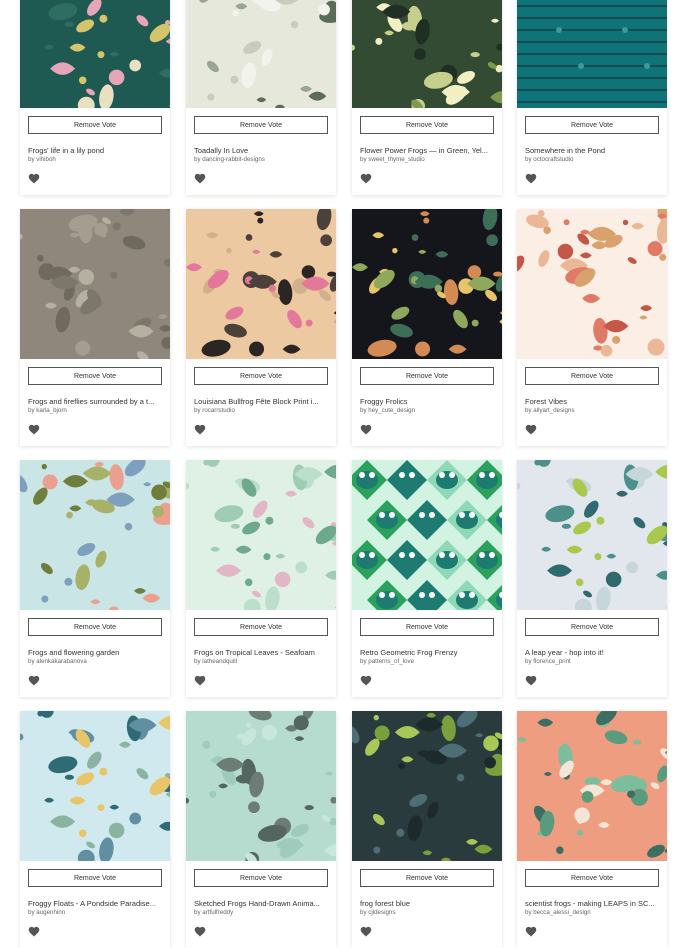  Describe the element at coordinates (427, 401) in the screenshot. I see `design-title: Froggy Frolics` at that location.